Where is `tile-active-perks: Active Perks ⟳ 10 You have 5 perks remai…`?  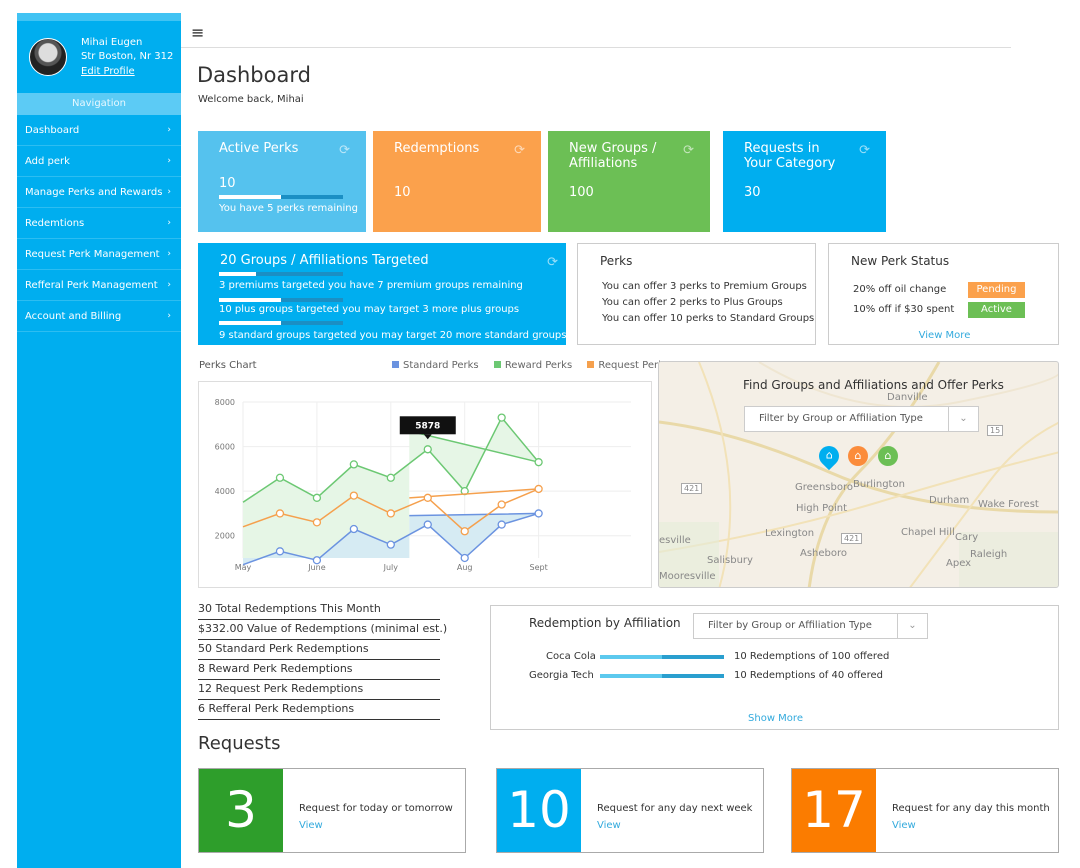
tile-active-perks: Active Perks ⟳ 10 You have 5 perks remai… is located at coordinates (282, 181).